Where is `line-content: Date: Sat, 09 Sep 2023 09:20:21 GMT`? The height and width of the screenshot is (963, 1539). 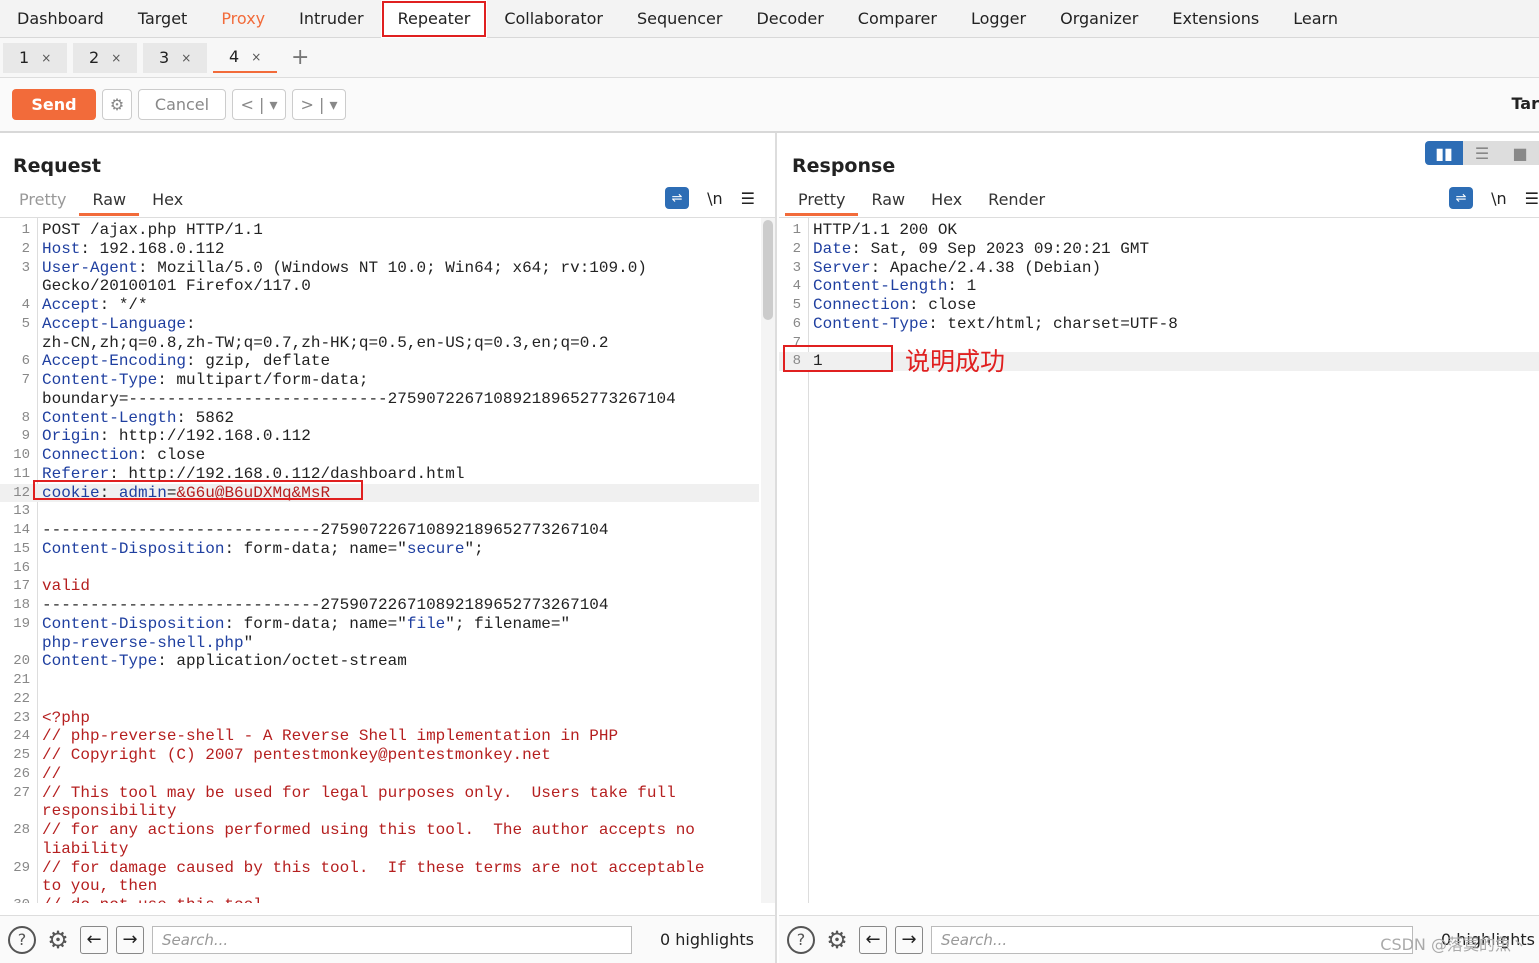 line-content: Date: Sat, 09 Sep 2023 09:20:21 GMT is located at coordinates (977, 249).